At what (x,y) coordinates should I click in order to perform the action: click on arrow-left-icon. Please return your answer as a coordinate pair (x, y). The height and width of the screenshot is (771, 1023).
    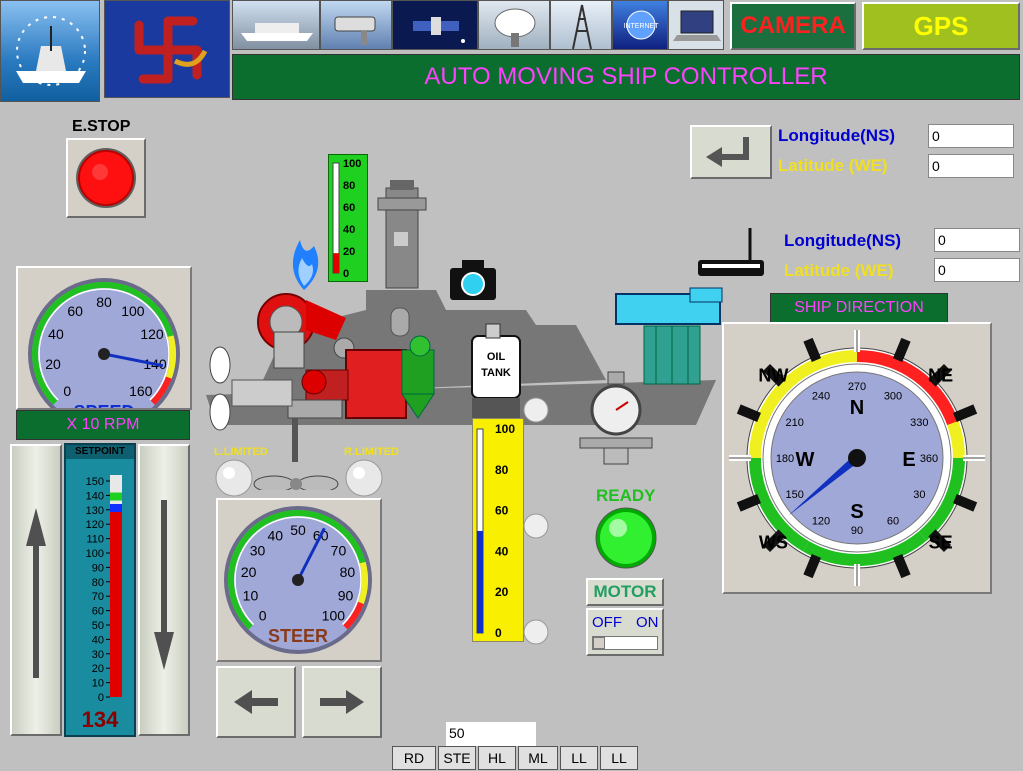
    Looking at the image, I should click on (256, 702).